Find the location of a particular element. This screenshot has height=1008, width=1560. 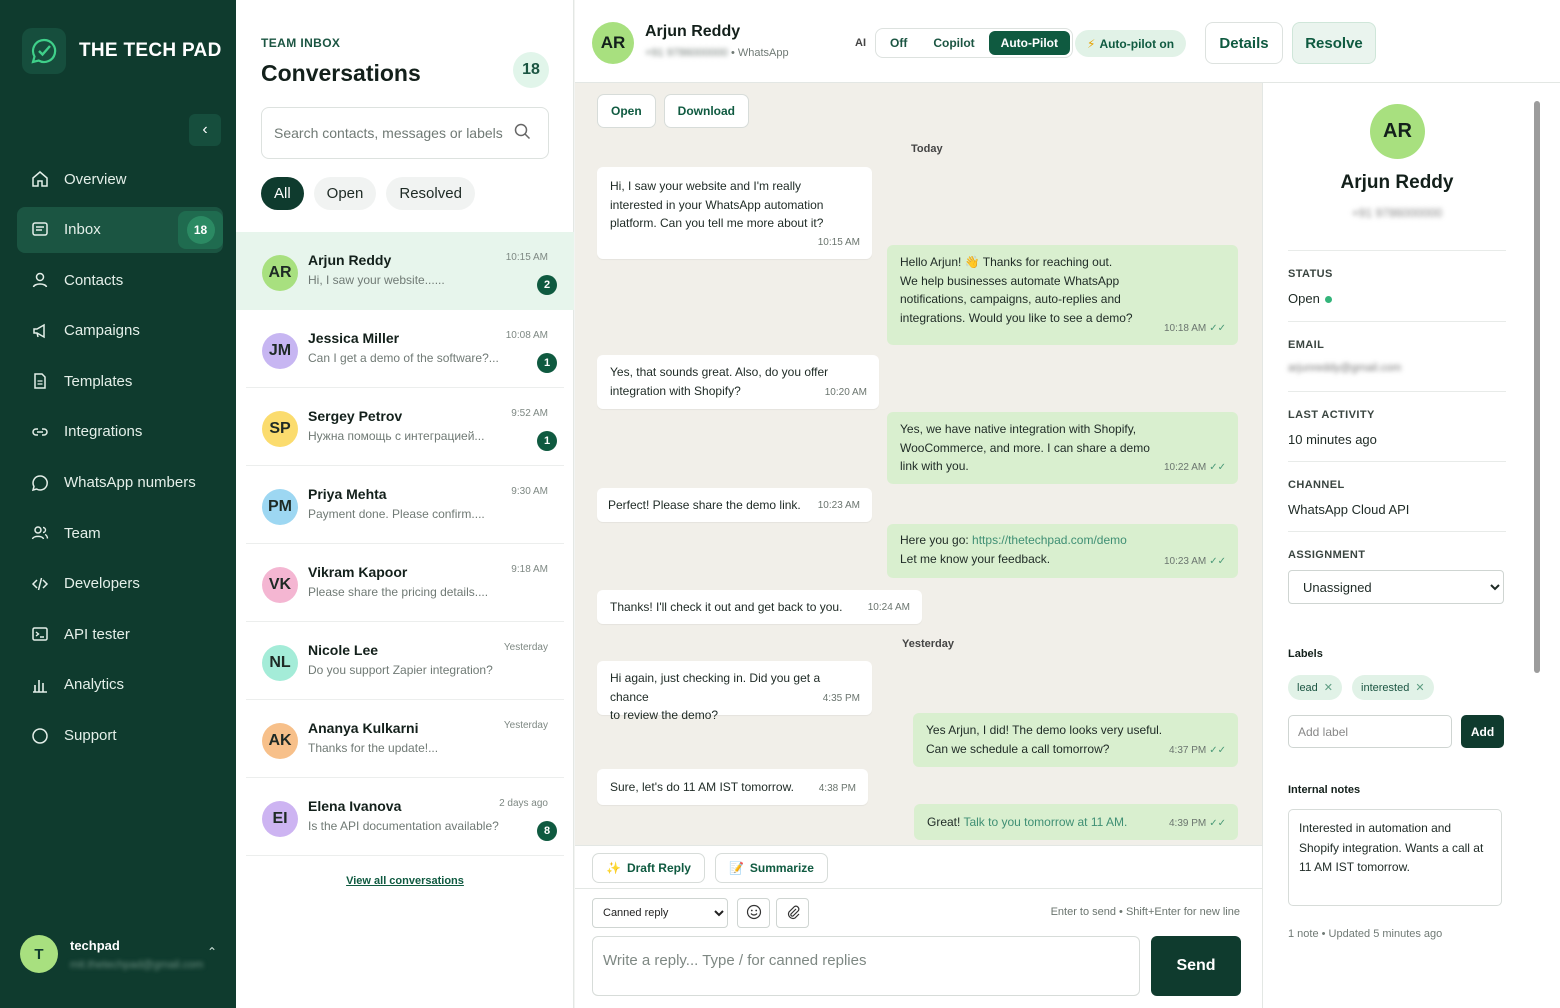

canned-reply-select: Canned reply is located at coordinates (660, 913).